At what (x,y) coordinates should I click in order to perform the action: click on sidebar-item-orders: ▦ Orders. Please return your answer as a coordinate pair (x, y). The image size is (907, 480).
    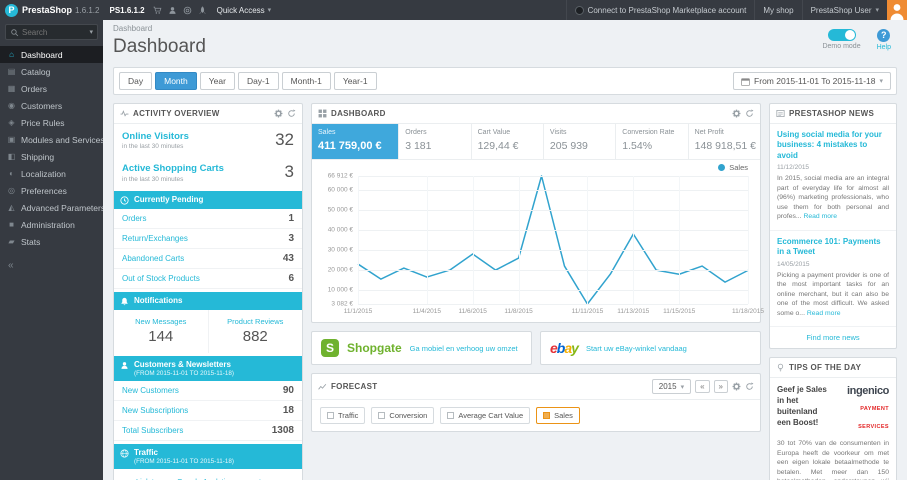
    Looking at the image, I should click on (51, 88).